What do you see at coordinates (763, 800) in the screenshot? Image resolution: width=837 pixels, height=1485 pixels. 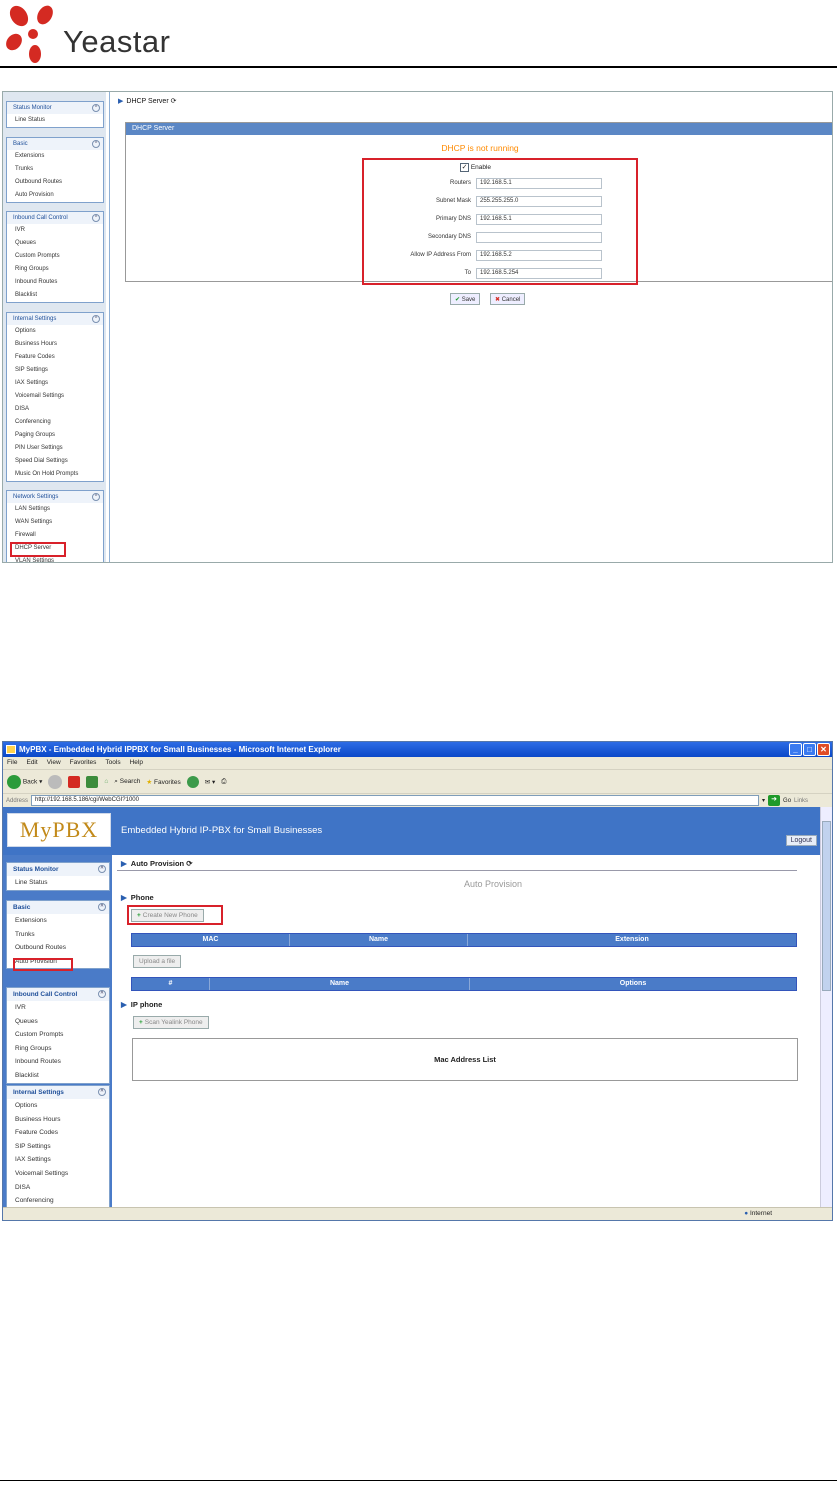 I see `address-dropdown-icon: ▾` at bounding box center [763, 800].